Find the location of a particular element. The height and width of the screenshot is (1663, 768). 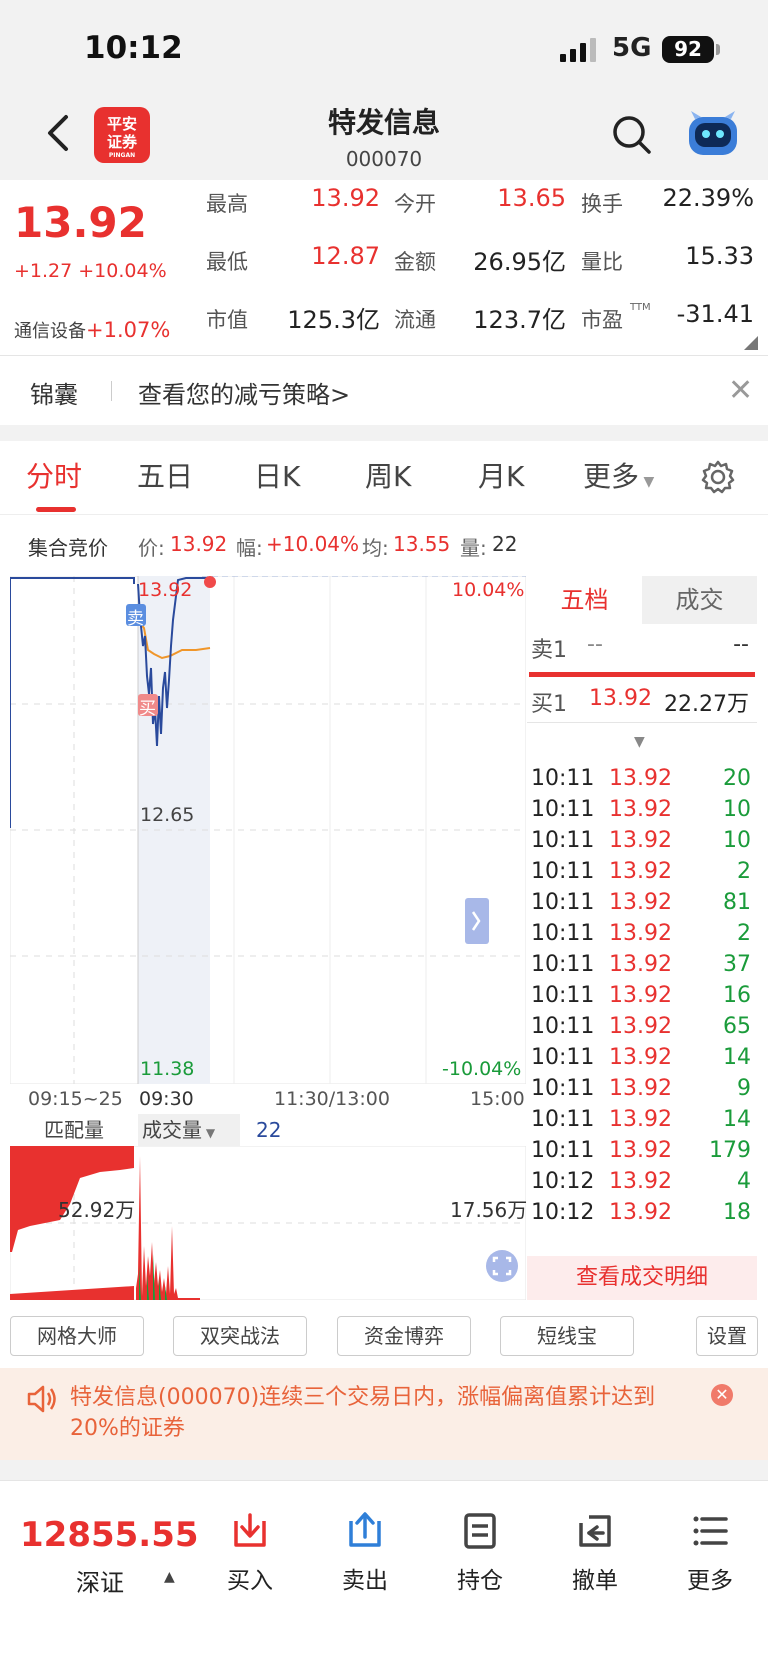

speaker-icon is located at coordinates (41, 1399).